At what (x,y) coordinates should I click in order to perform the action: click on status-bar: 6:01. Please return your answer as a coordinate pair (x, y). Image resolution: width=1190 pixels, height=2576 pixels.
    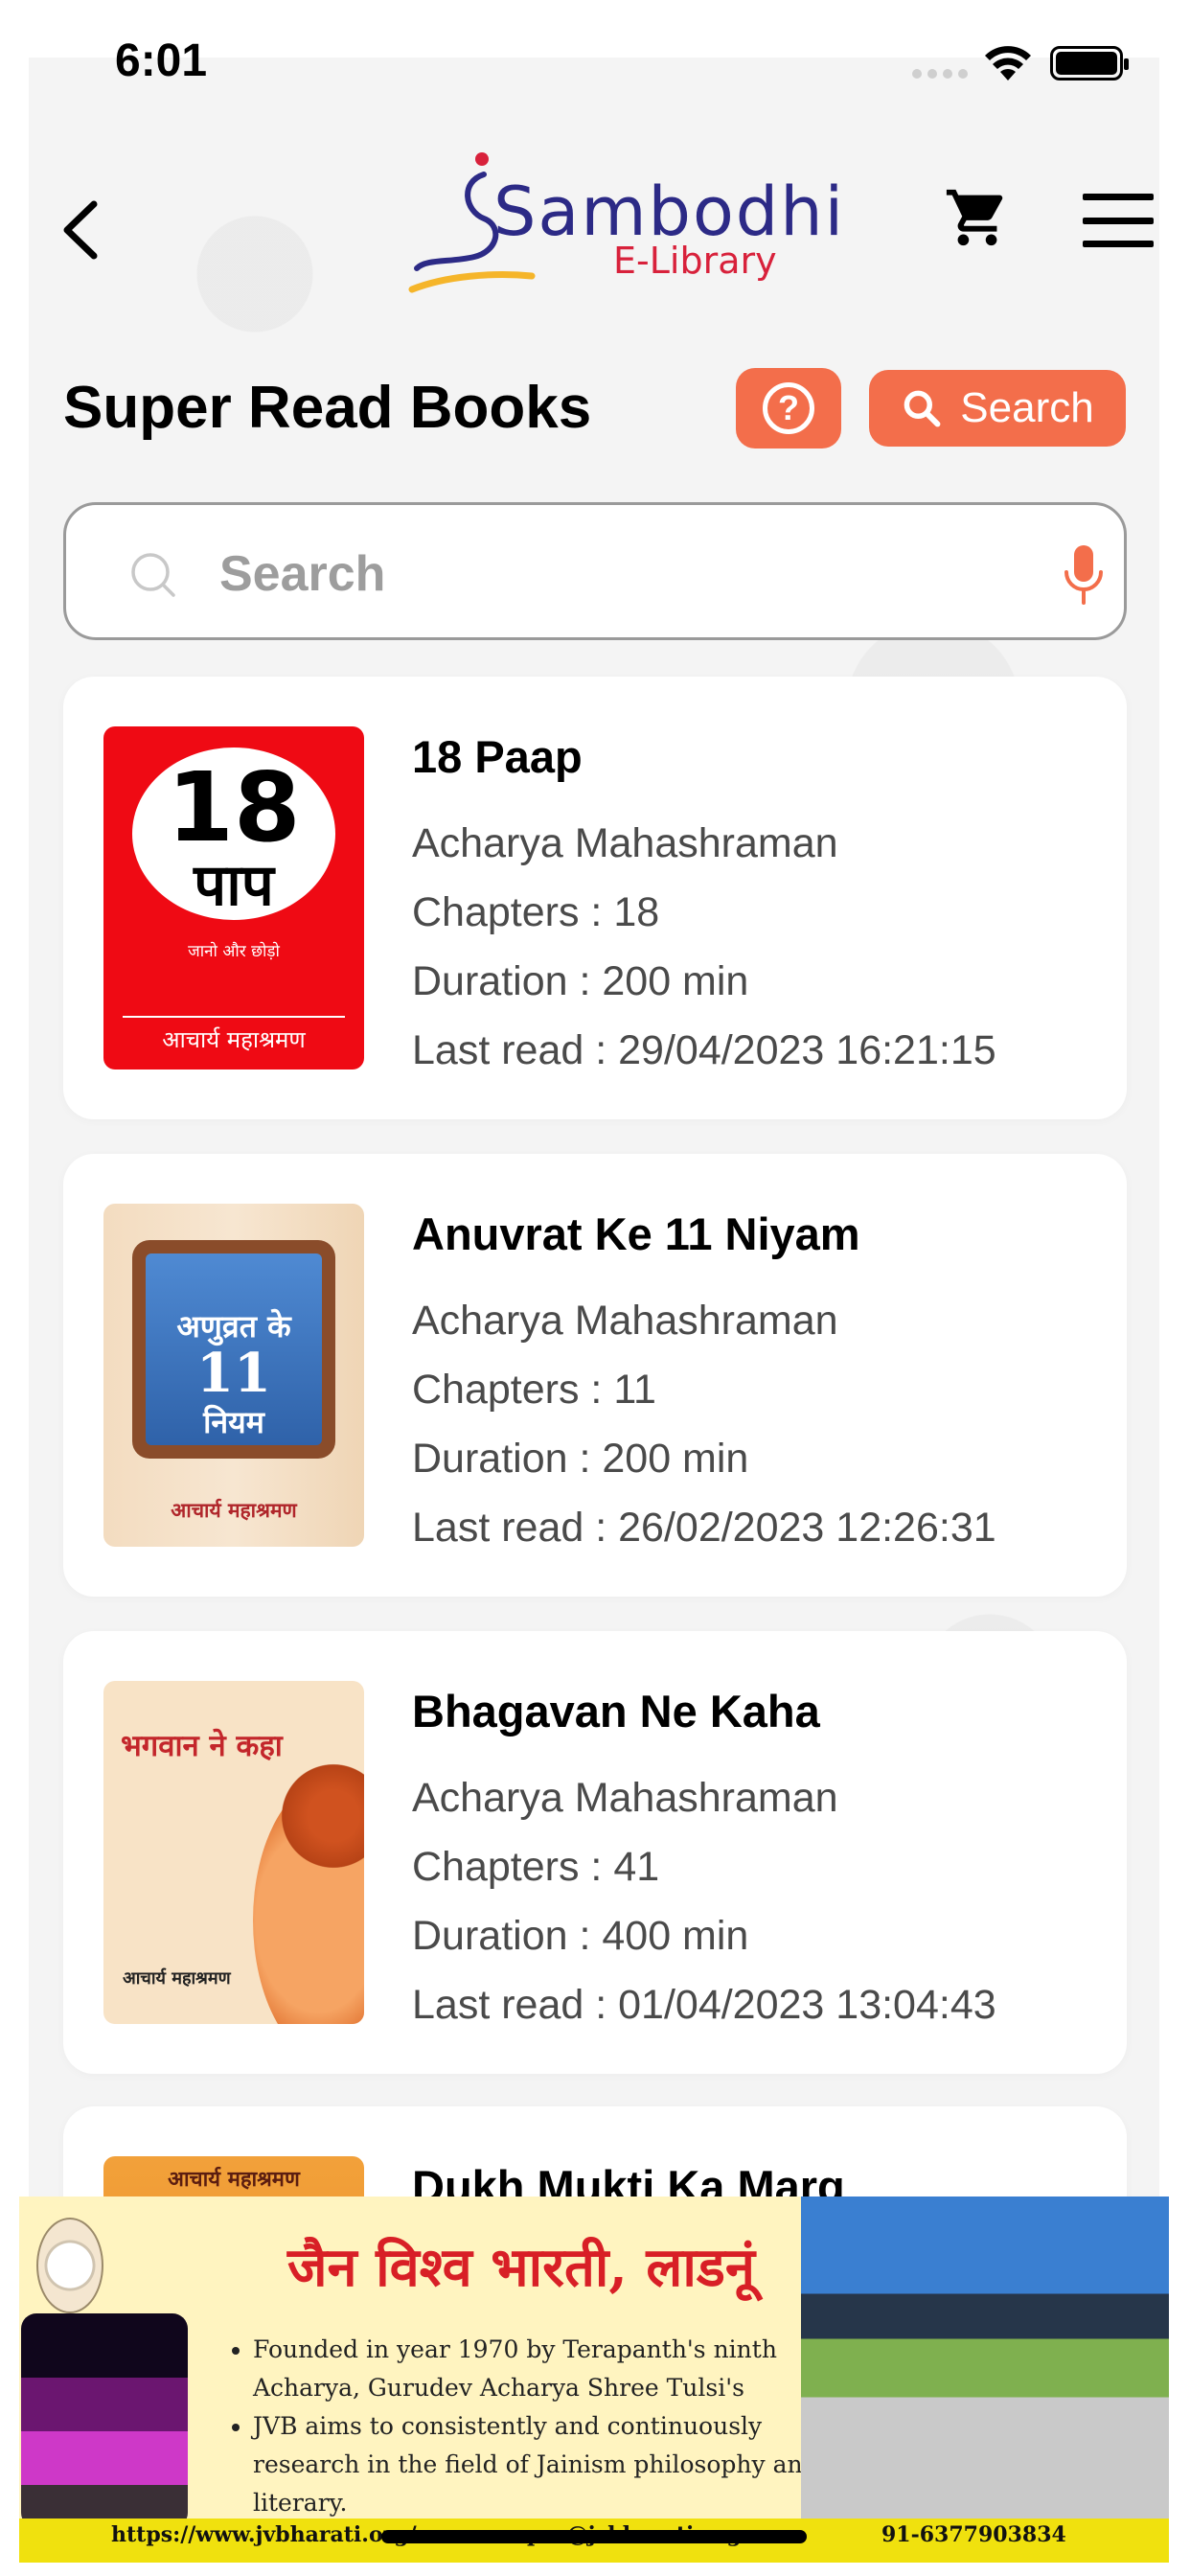
    Looking at the image, I should click on (595, 63).